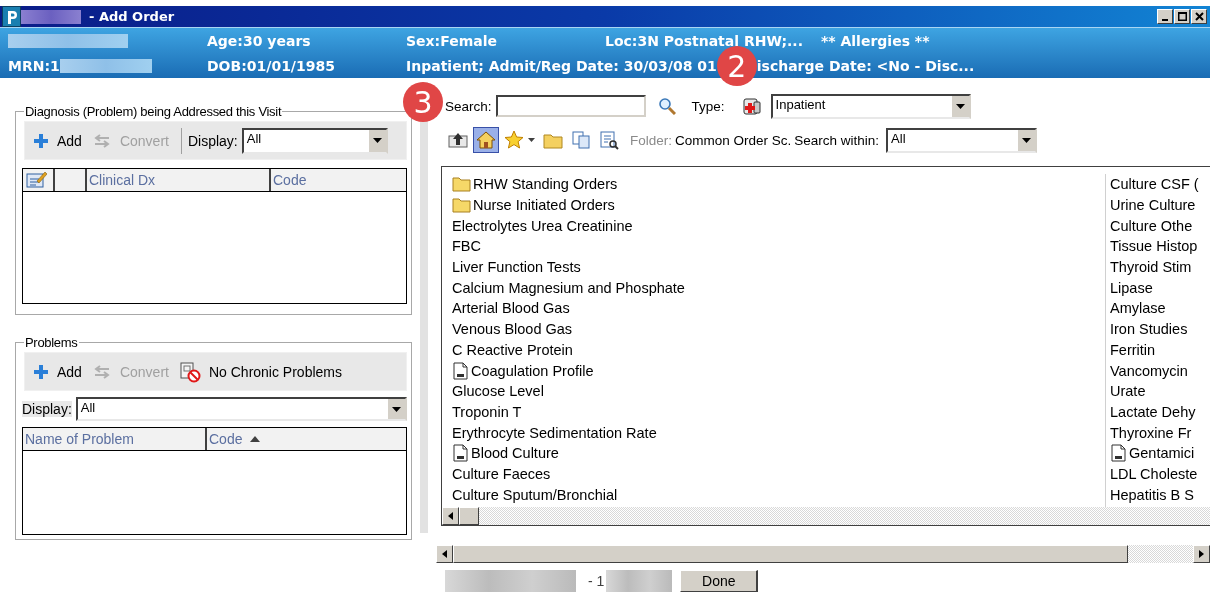 This screenshot has height=593, width=1210. What do you see at coordinates (514, 140) in the screenshot?
I see `star-icon` at bounding box center [514, 140].